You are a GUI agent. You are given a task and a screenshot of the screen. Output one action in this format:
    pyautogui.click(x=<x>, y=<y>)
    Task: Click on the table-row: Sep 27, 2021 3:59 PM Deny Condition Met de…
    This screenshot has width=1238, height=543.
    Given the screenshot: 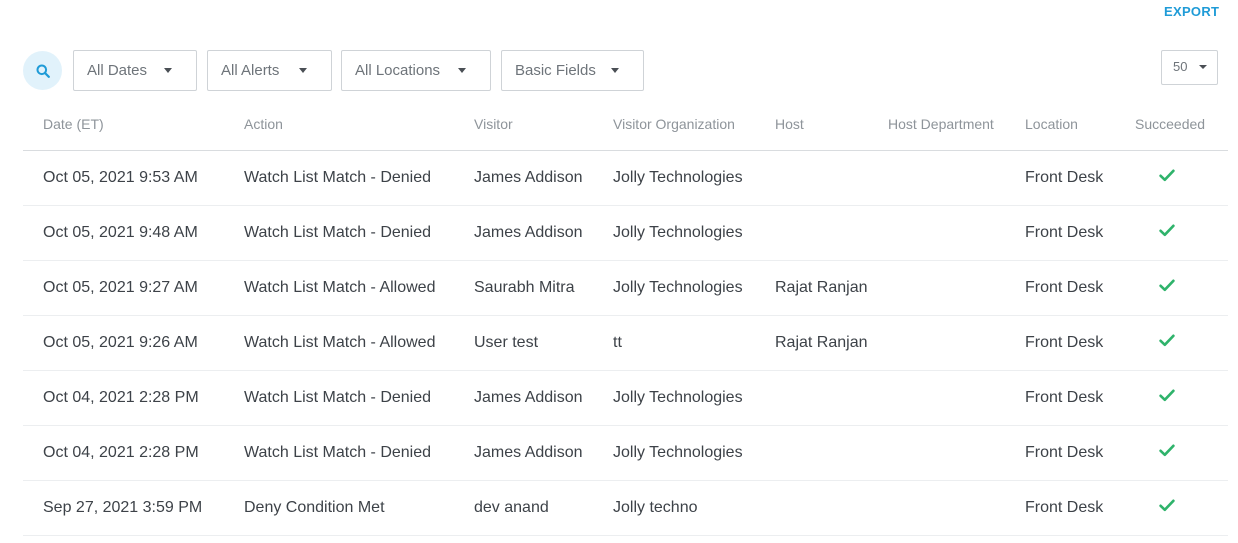 What is the action you would take?
    pyautogui.click(x=625, y=508)
    